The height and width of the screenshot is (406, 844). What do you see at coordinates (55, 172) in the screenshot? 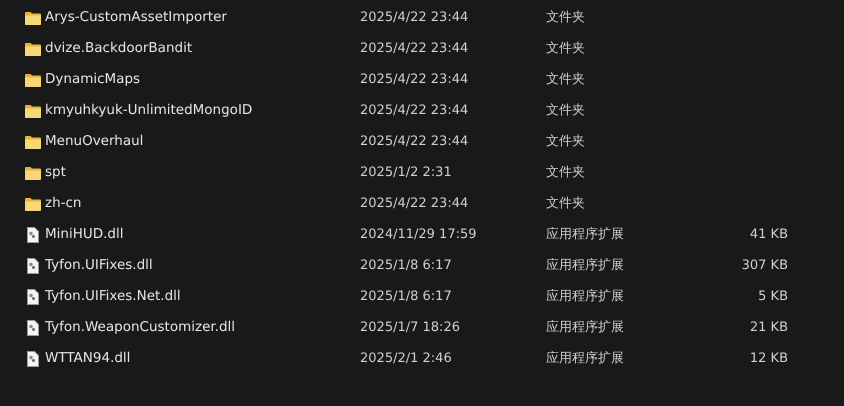
I see `file-name: spt` at bounding box center [55, 172].